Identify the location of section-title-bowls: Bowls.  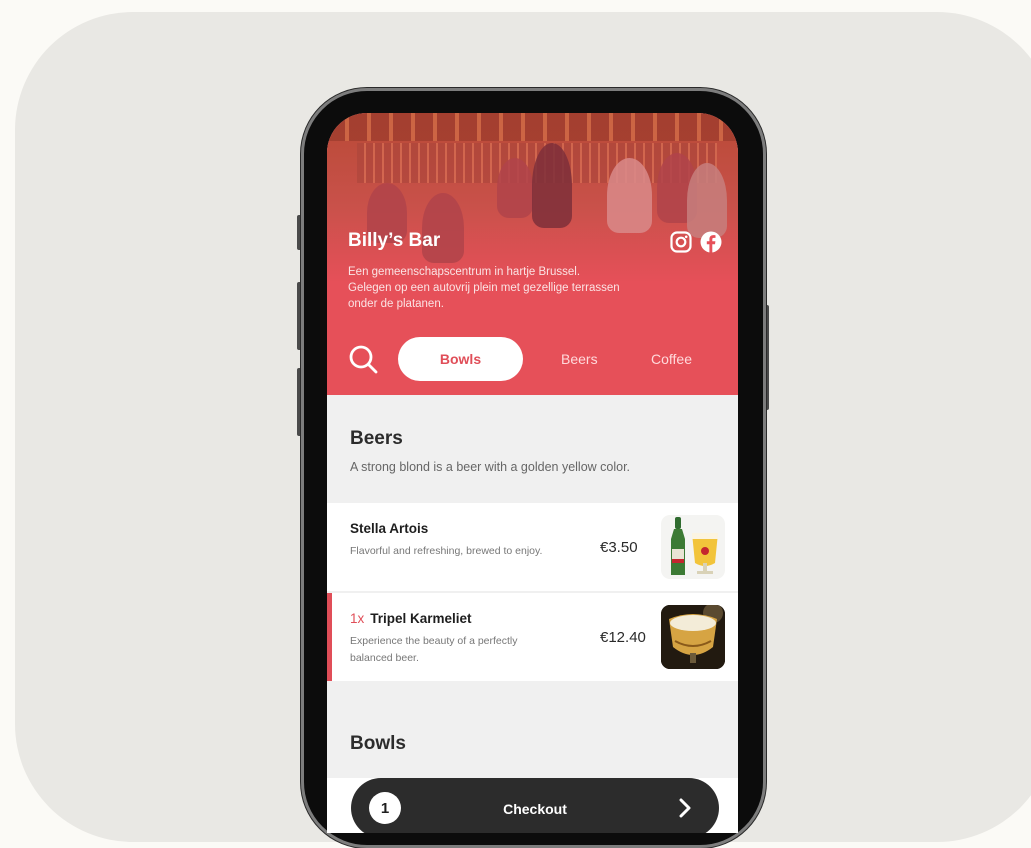
(378, 743).